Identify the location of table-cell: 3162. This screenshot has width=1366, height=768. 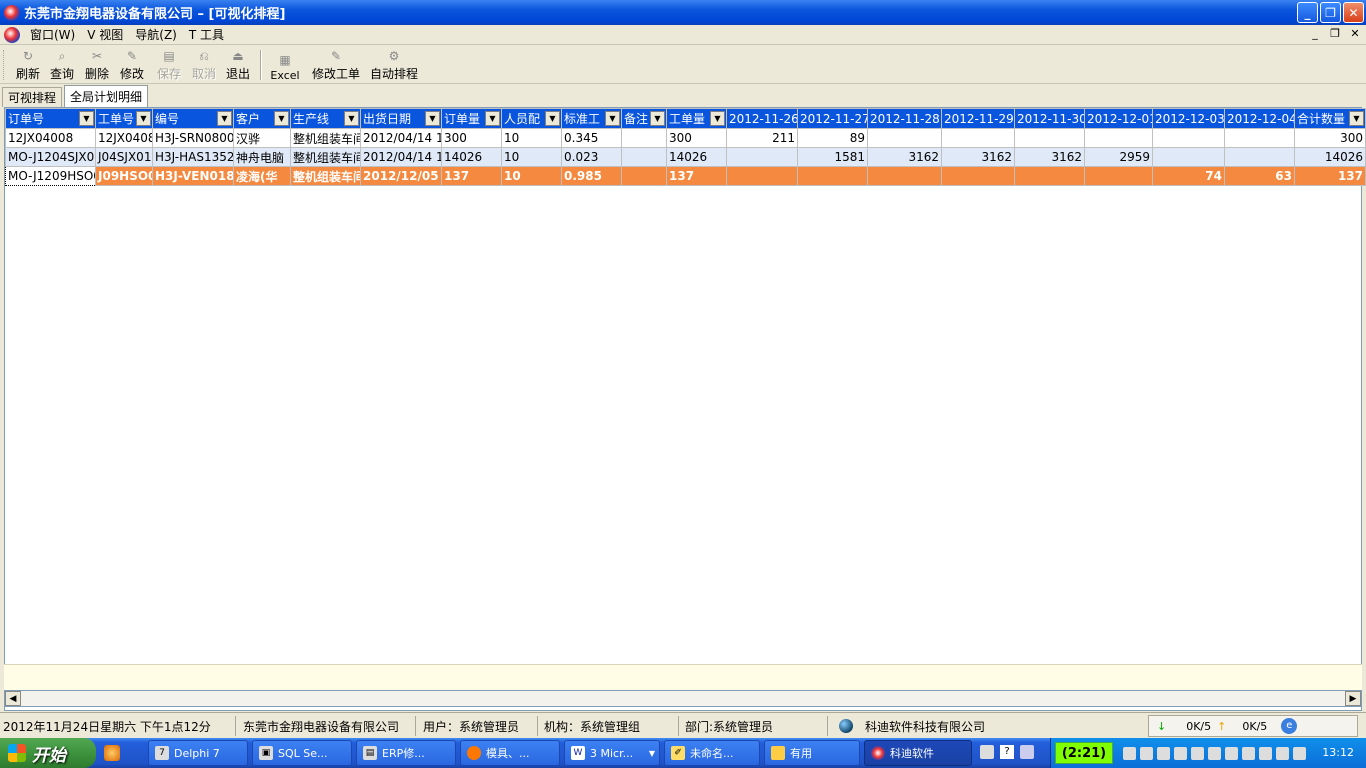
(904, 157).